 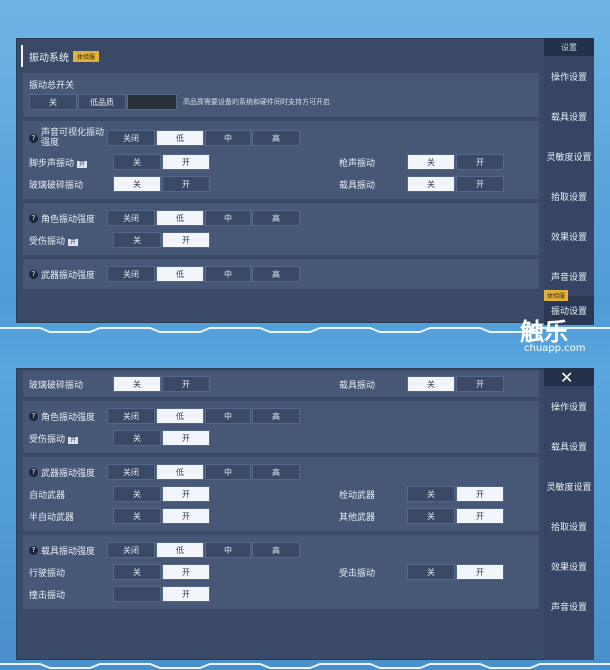 I want to click on driving-toggle: 关 开, so click(x=162, y=572).